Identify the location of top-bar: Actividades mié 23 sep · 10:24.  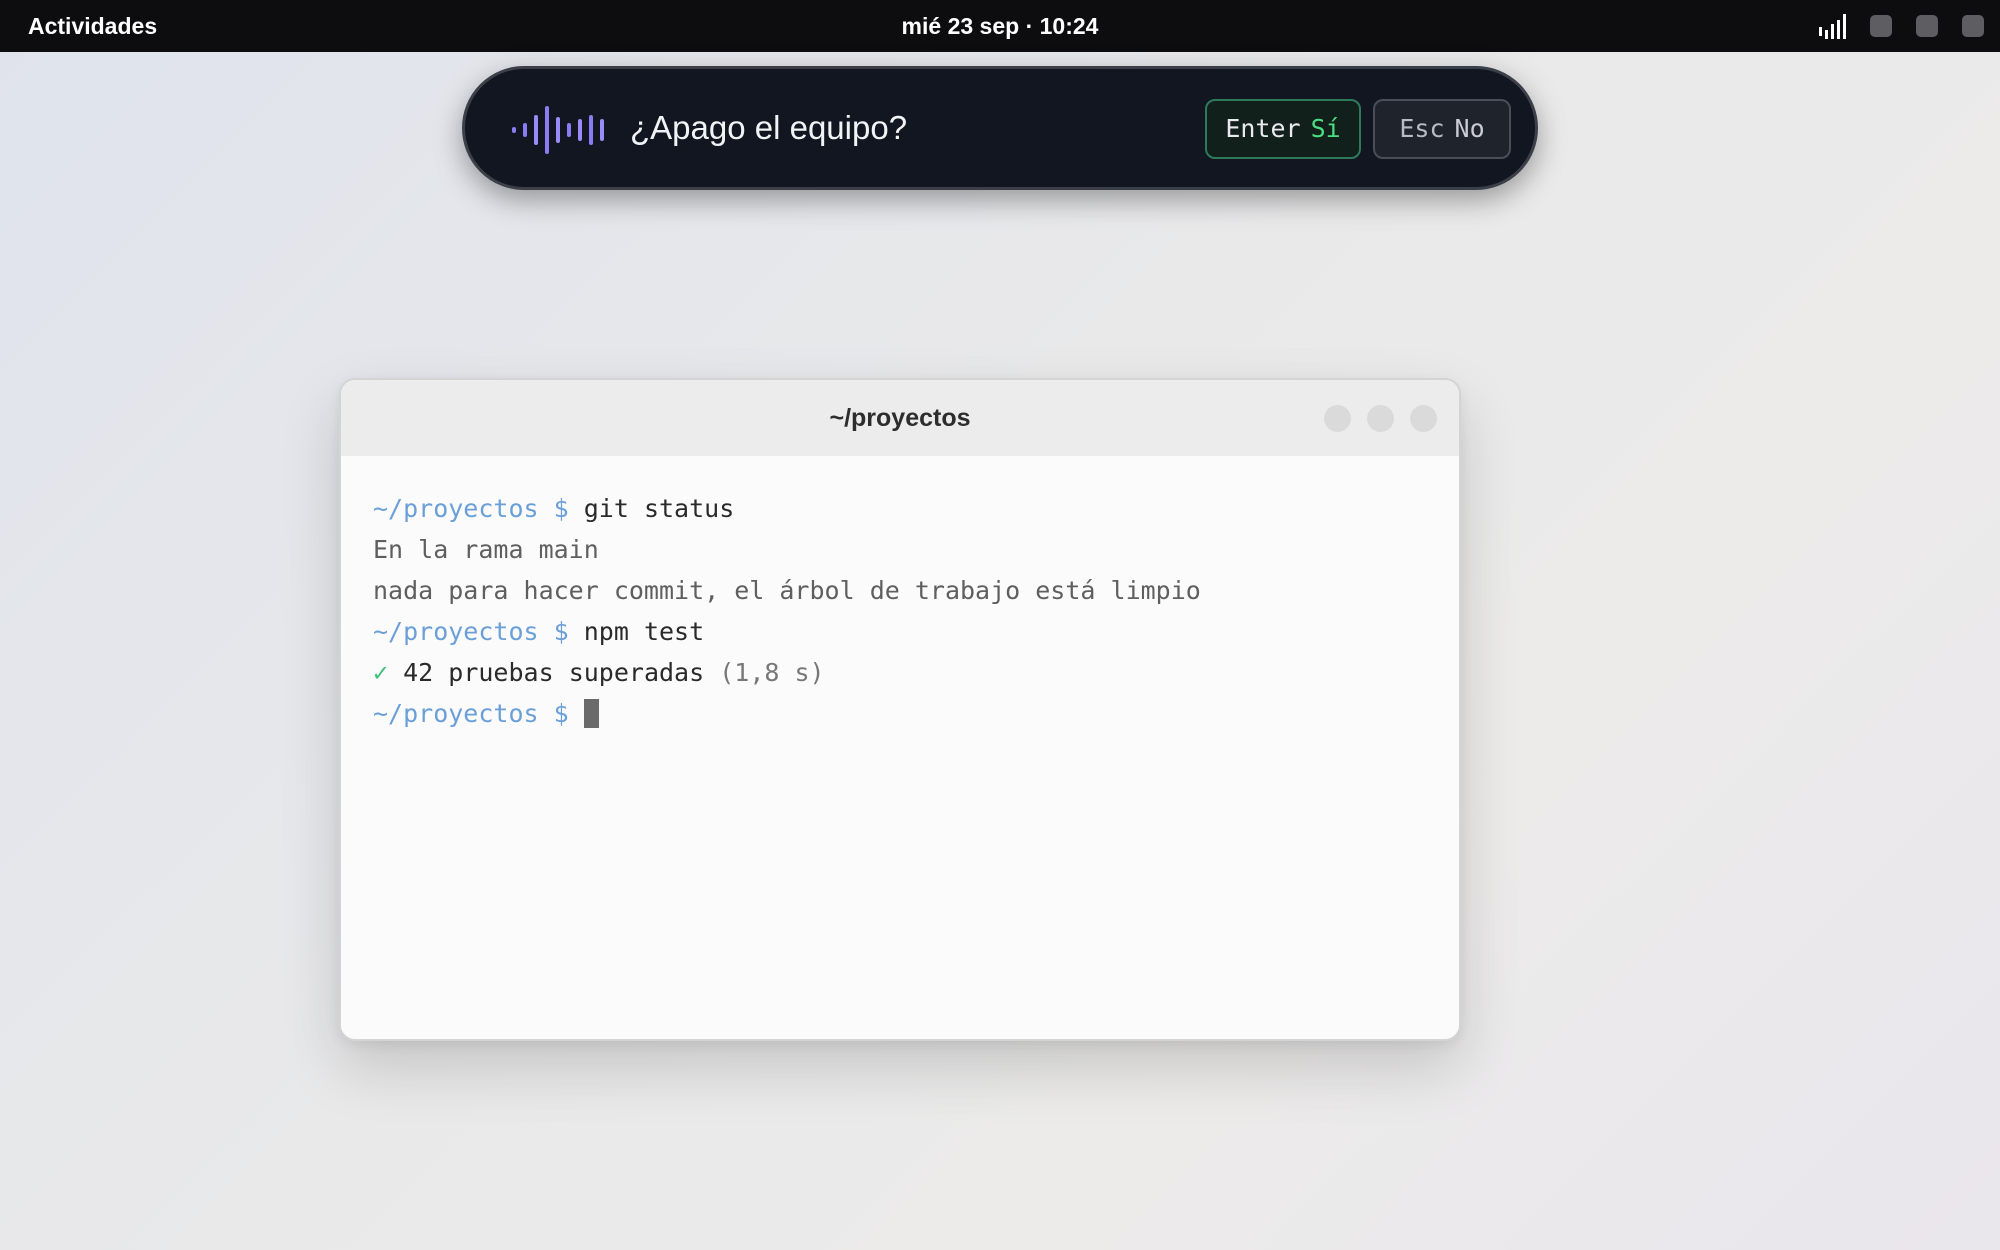
(1000, 26).